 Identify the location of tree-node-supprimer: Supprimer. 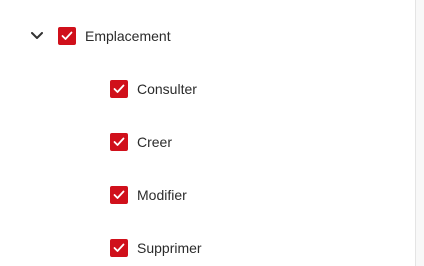
(156, 248).